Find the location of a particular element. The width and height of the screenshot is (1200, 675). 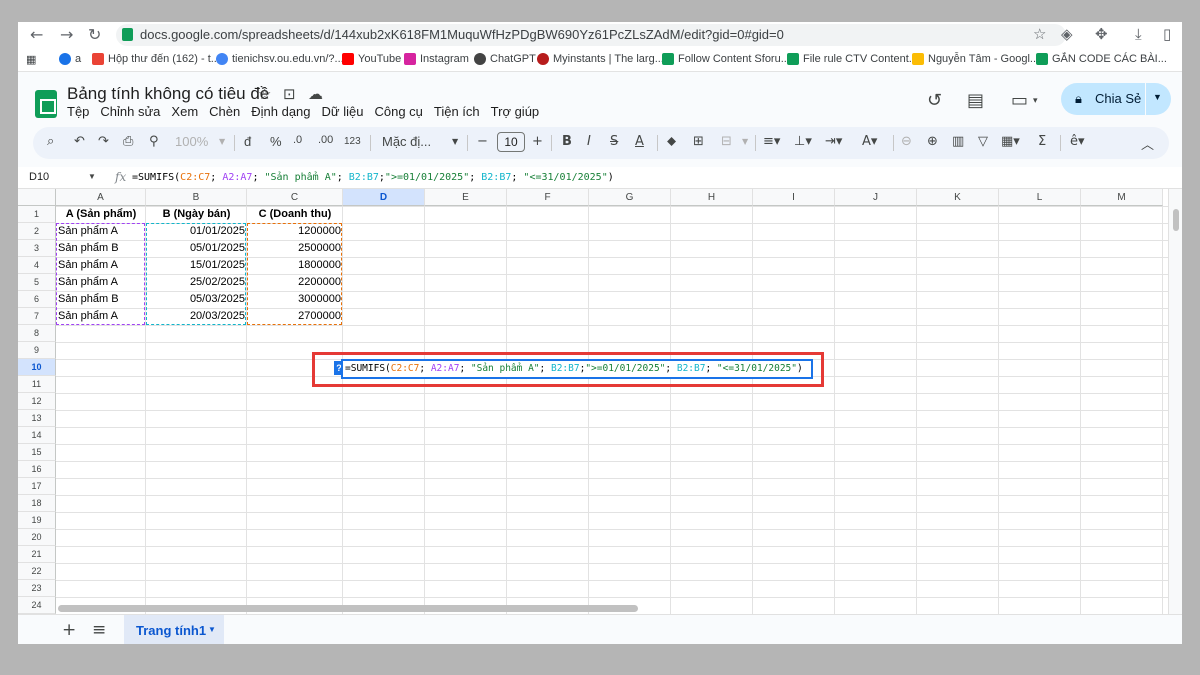

column-header-h: H is located at coordinates (712, 197).